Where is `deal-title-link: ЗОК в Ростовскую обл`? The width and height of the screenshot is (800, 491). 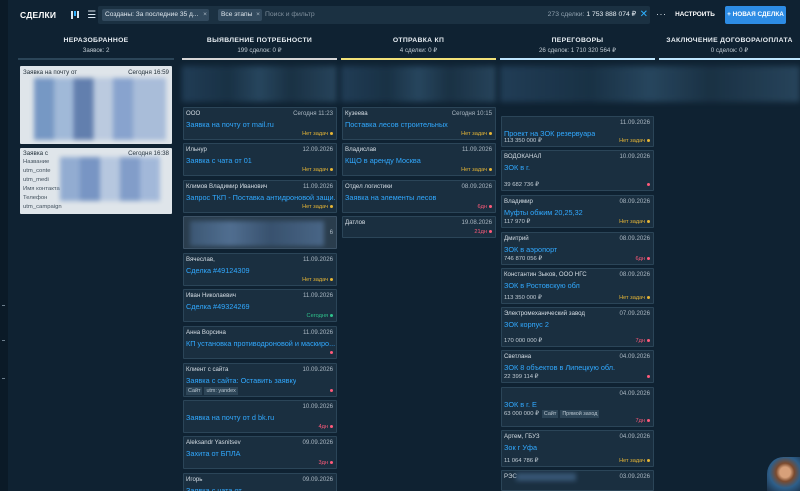
deal-title-link: ЗОК в Ростовскую обл is located at coordinates (542, 285).